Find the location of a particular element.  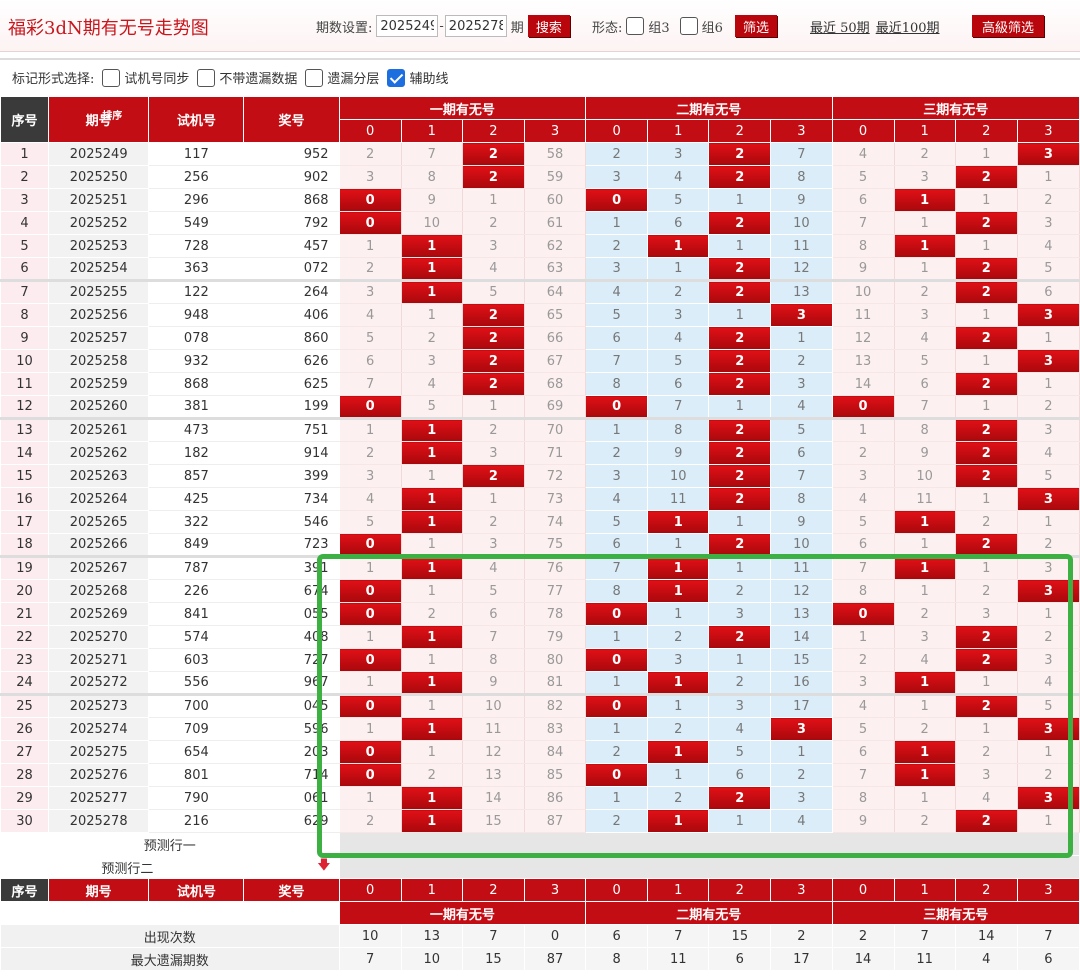

trend-cell: 13 is located at coordinates (801, 614).